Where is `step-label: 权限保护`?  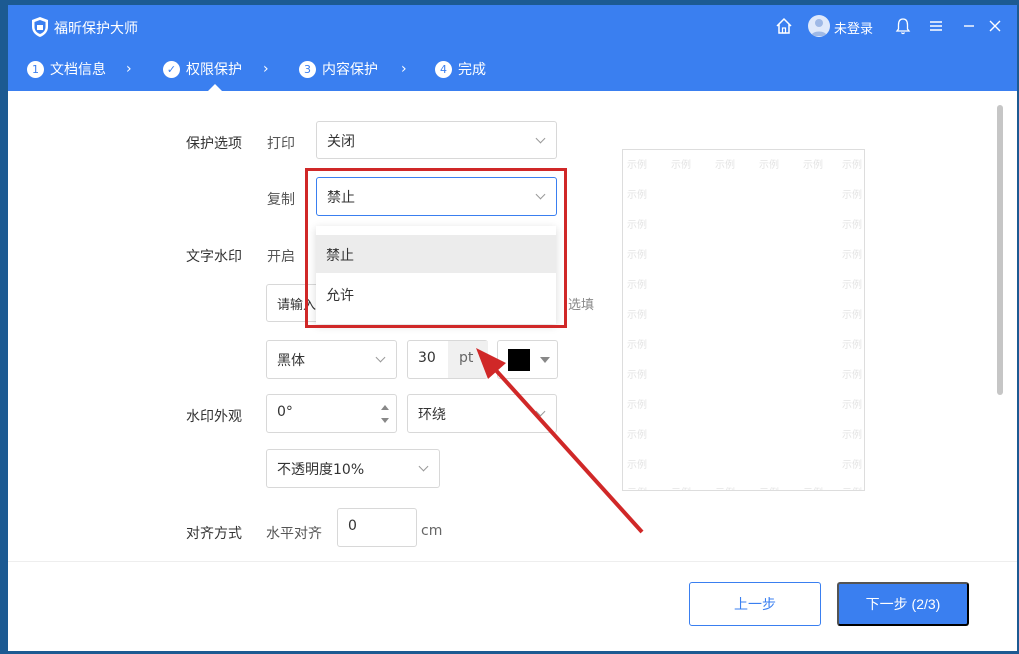
step-label: 权限保护 is located at coordinates (214, 70).